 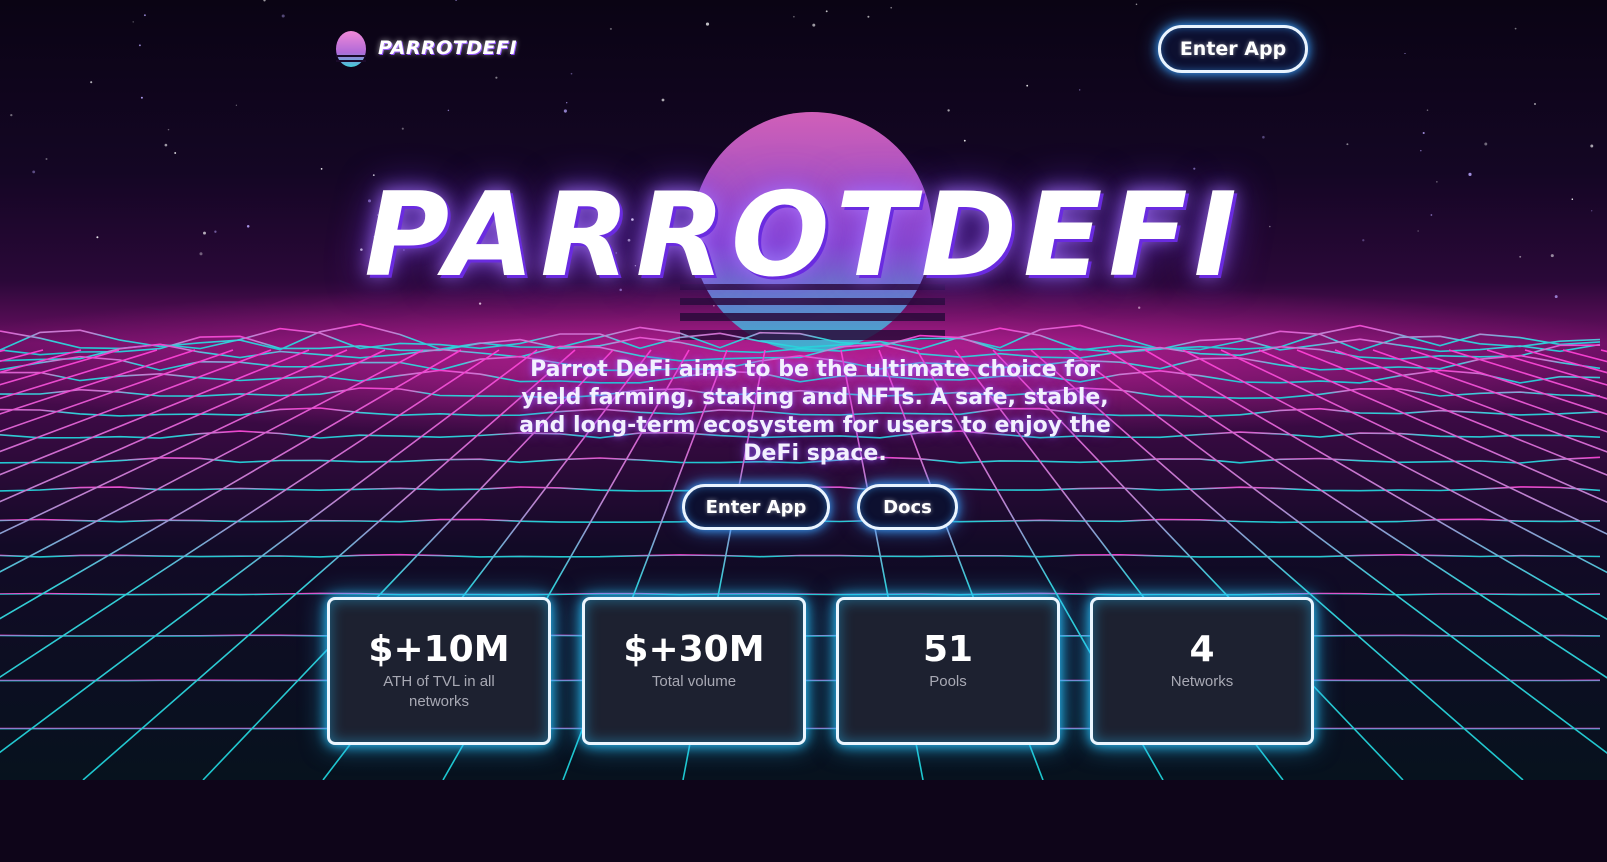 I want to click on hero-enter-app-button: Enter App, so click(x=756, y=507).